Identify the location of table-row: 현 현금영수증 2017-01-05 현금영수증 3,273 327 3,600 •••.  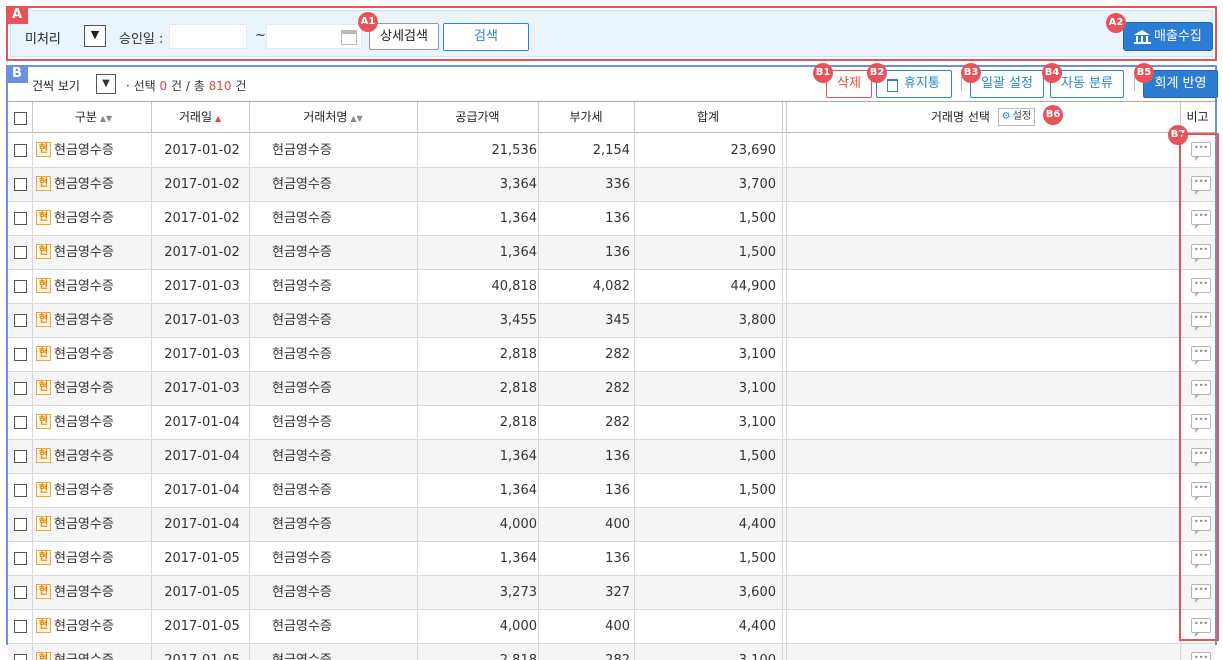
(611, 593).